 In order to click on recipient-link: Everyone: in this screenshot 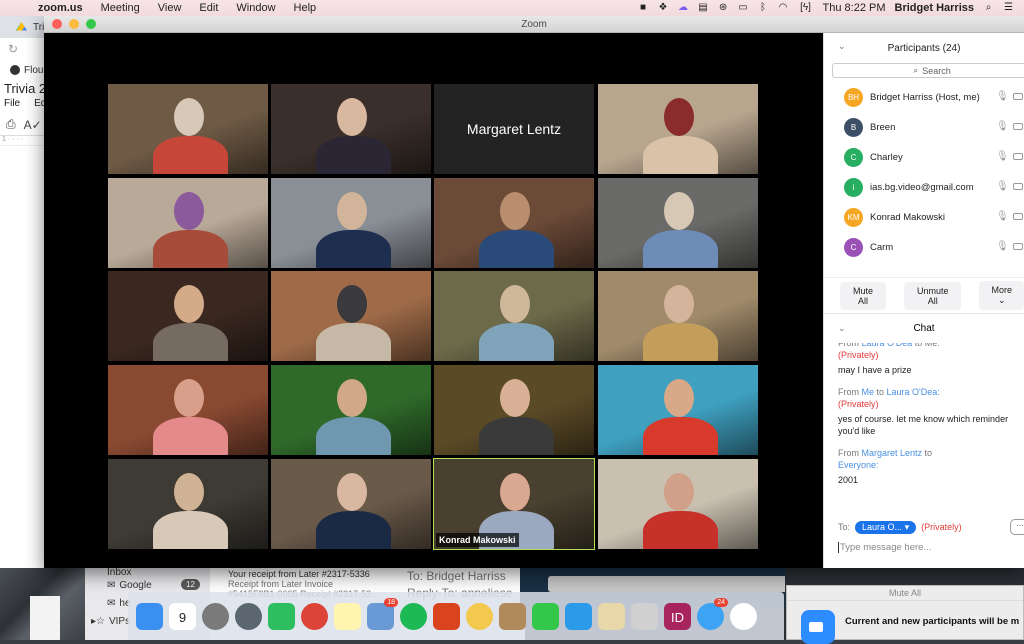, I will do `click(858, 465)`.